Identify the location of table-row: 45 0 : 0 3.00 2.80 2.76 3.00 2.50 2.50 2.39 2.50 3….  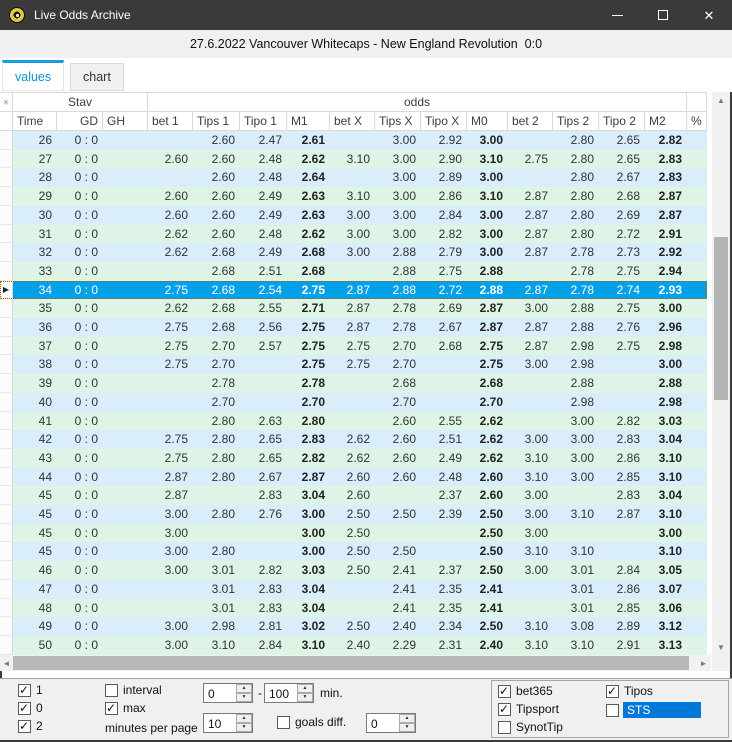
(353, 514).